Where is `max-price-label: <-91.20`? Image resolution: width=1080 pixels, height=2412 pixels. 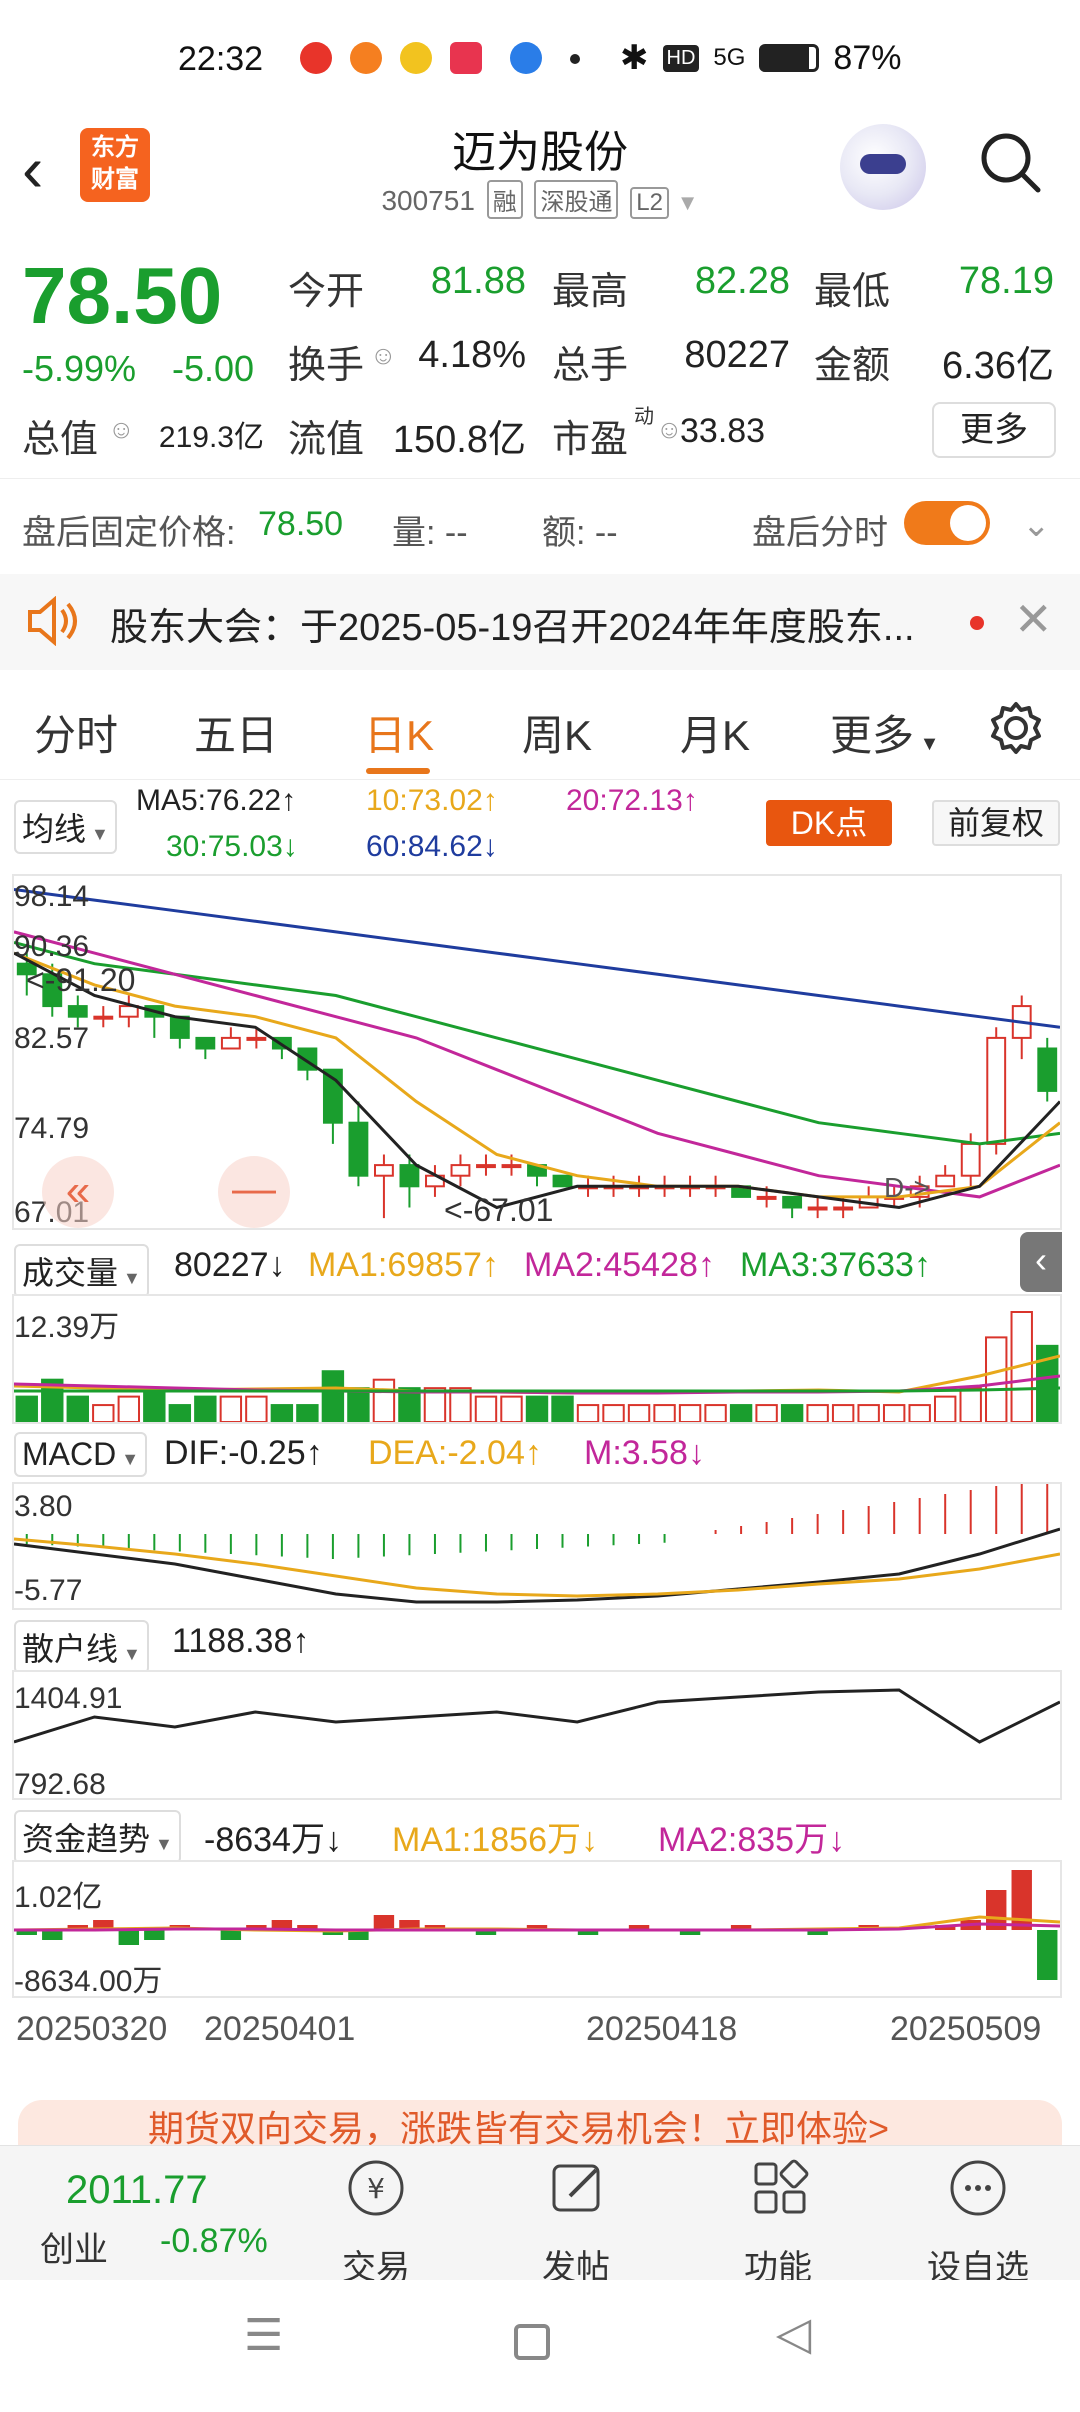
max-price-label: <-91.20 is located at coordinates (81, 980).